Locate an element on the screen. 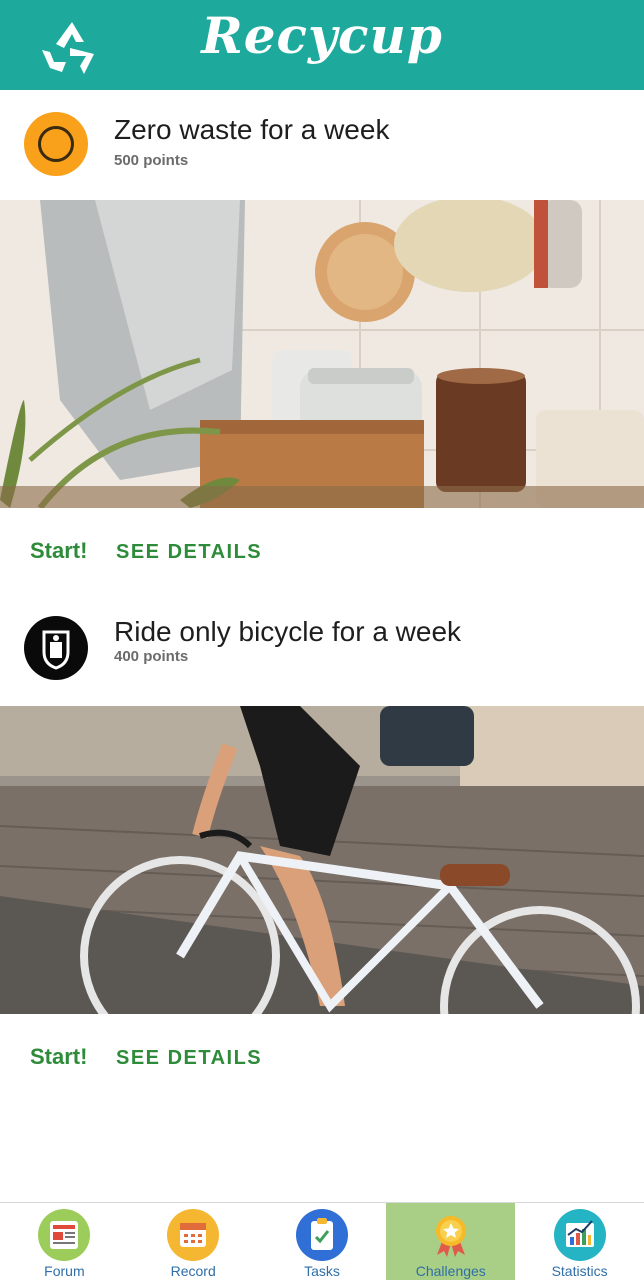 The image size is (644, 1280). news-icon is located at coordinates (64, 1235).